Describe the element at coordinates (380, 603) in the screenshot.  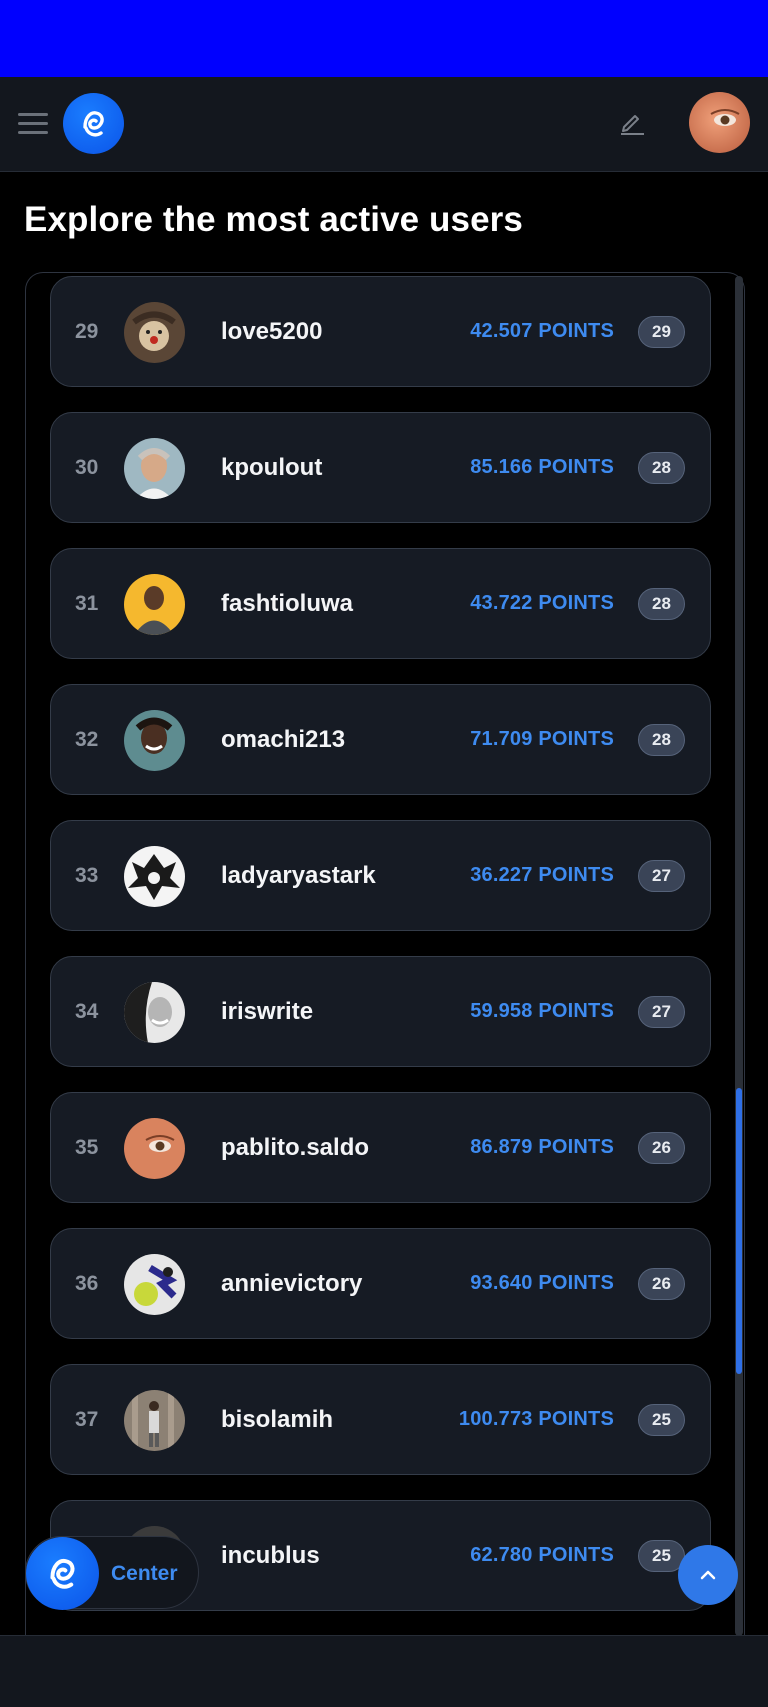
I see `list-item: 31 fashtioluwa 43.722 POINTS 28` at that location.